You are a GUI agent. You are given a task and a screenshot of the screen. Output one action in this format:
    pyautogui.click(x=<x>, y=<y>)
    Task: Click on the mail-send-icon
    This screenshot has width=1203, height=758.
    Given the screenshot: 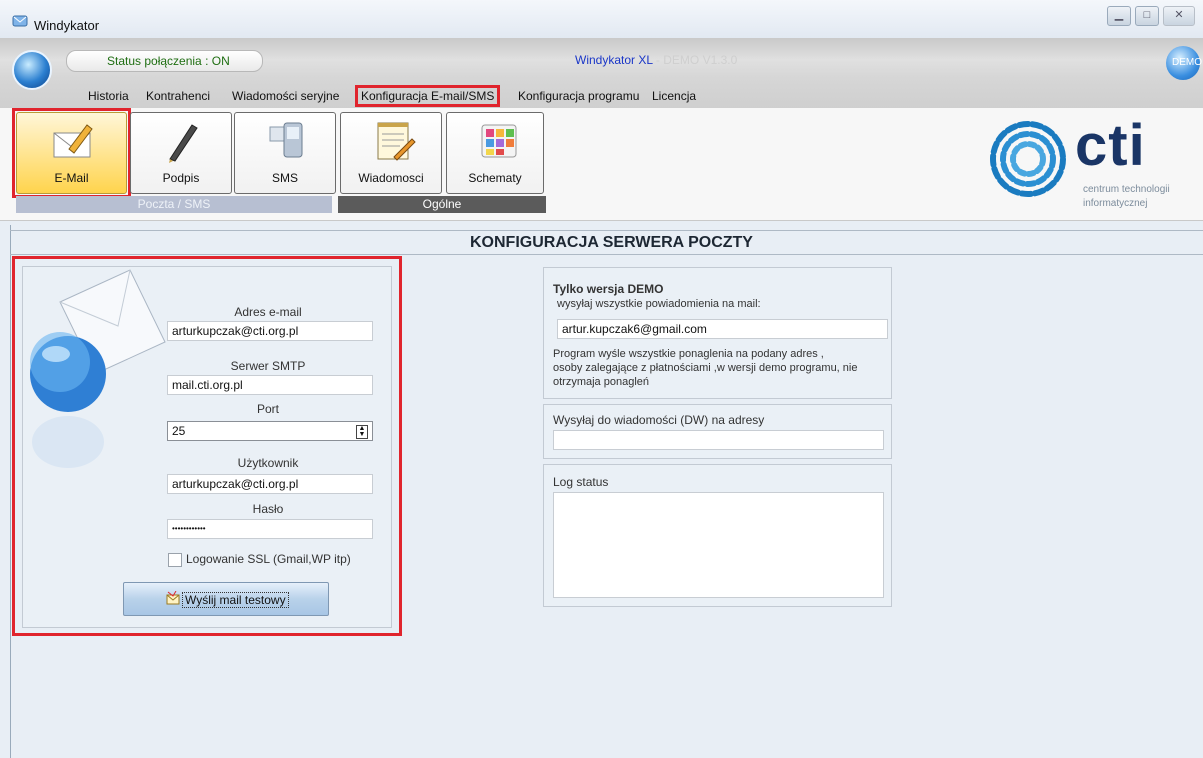 What is the action you would take?
    pyautogui.click(x=173, y=598)
    